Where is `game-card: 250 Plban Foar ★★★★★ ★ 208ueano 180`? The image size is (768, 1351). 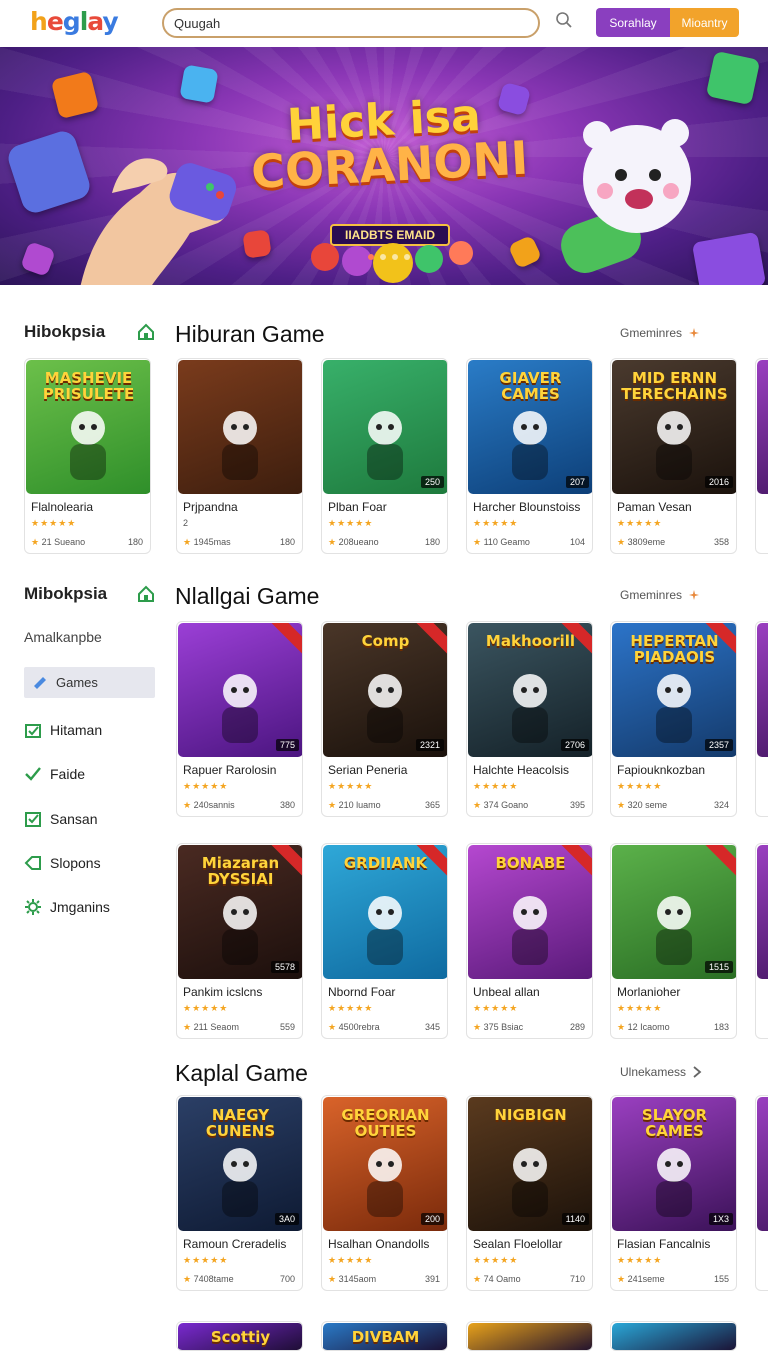
game-card: 250 Plban Foar ★★★★★ ★ 208ueano 180 is located at coordinates (384, 456).